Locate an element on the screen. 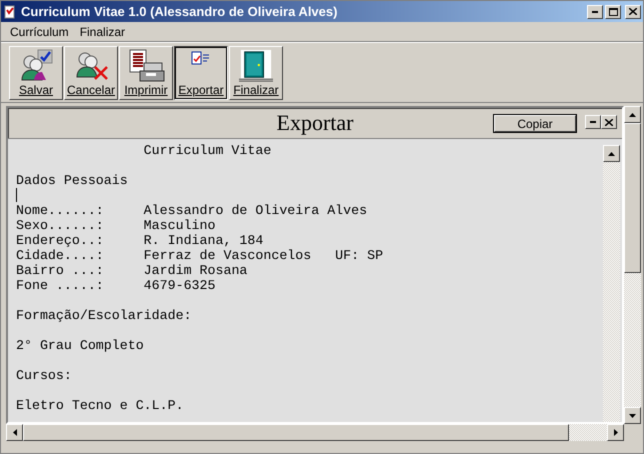 Image resolution: width=644 pixels, height=454 pixels. document-line: Cidade....: Ferraz de Vasconcelos UF: SP is located at coordinates (200, 255).